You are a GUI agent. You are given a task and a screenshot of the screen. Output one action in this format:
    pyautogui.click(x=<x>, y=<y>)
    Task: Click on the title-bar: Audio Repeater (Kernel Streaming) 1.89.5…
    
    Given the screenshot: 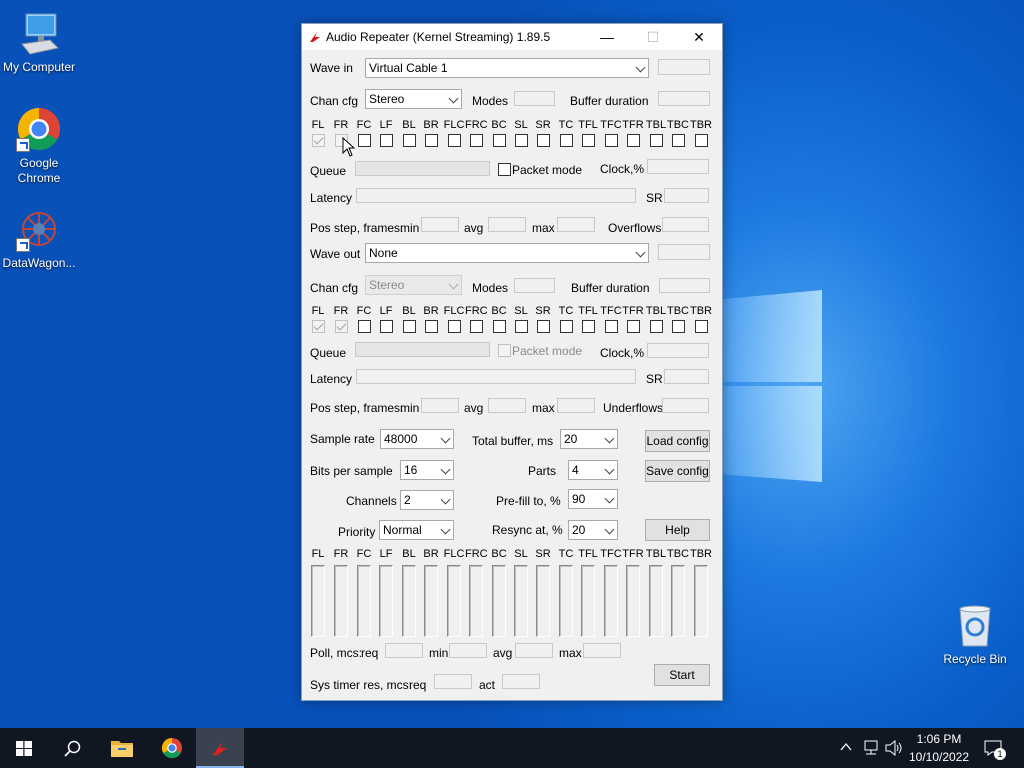 What is the action you would take?
    pyautogui.click(x=512, y=37)
    